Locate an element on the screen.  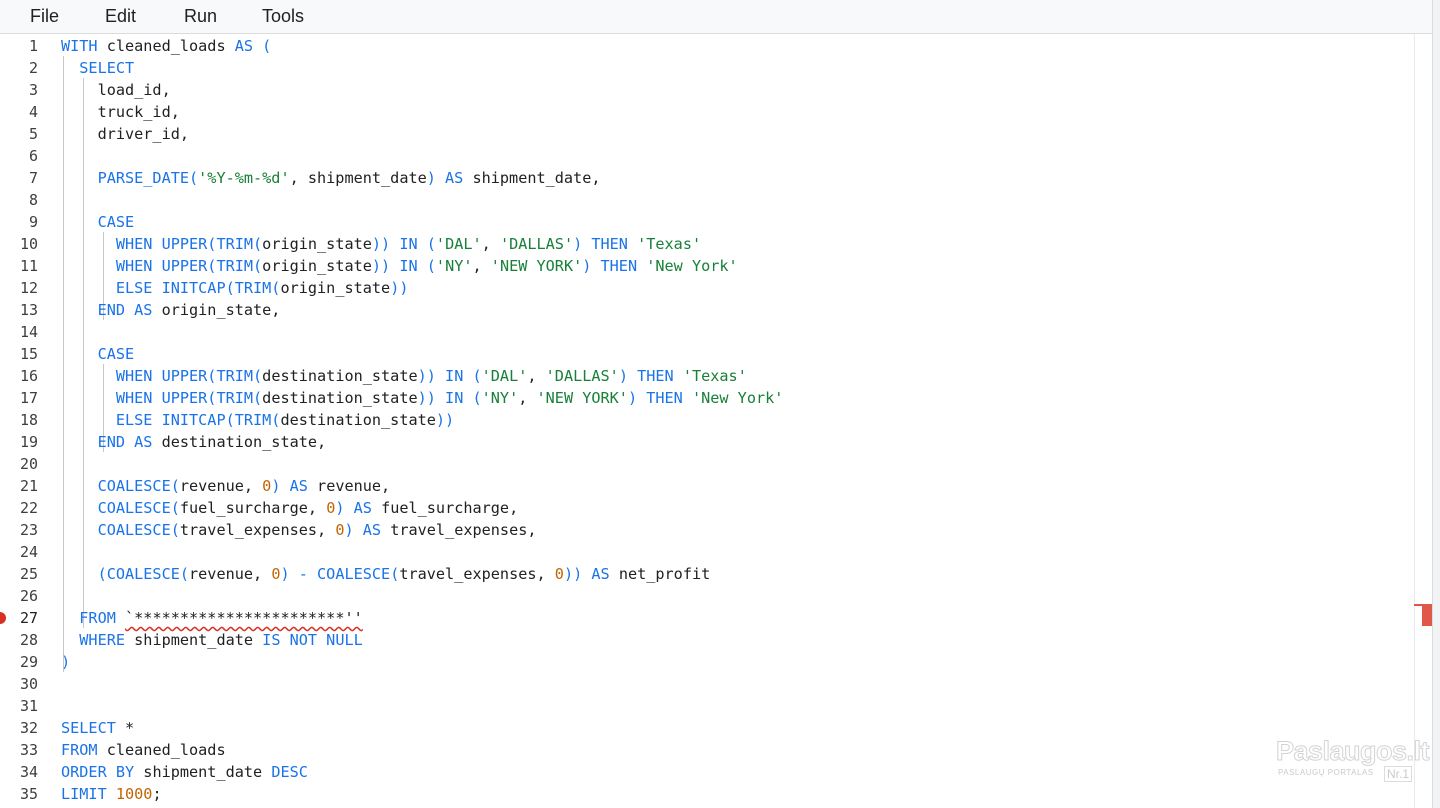
code-line: SELECT is located at coordinates (97, 68).